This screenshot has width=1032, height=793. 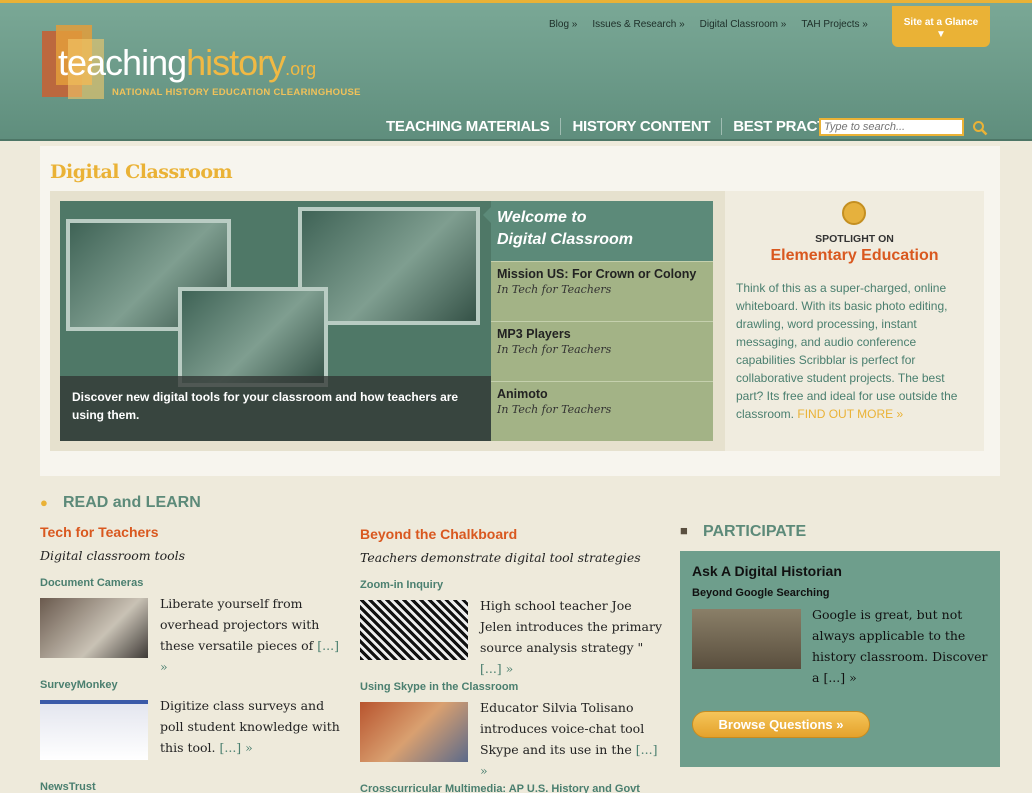 I want to click on article-title: NewsTrust, so click(x=68, y=787).